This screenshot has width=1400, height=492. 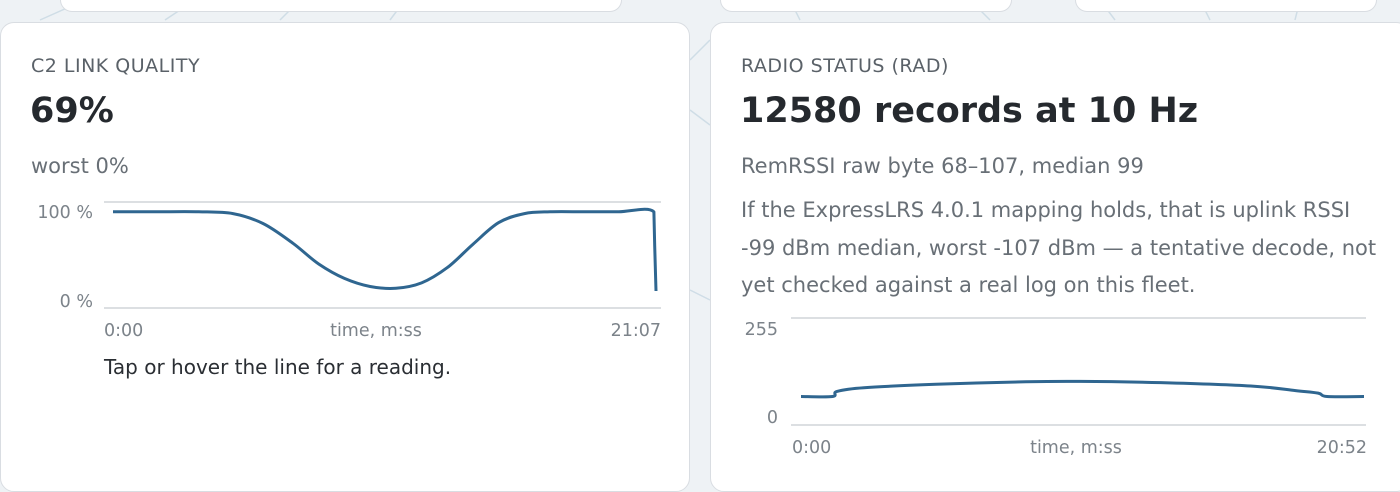 I want to click on y-tick-label: 100 %, so click(x=65, y=213).